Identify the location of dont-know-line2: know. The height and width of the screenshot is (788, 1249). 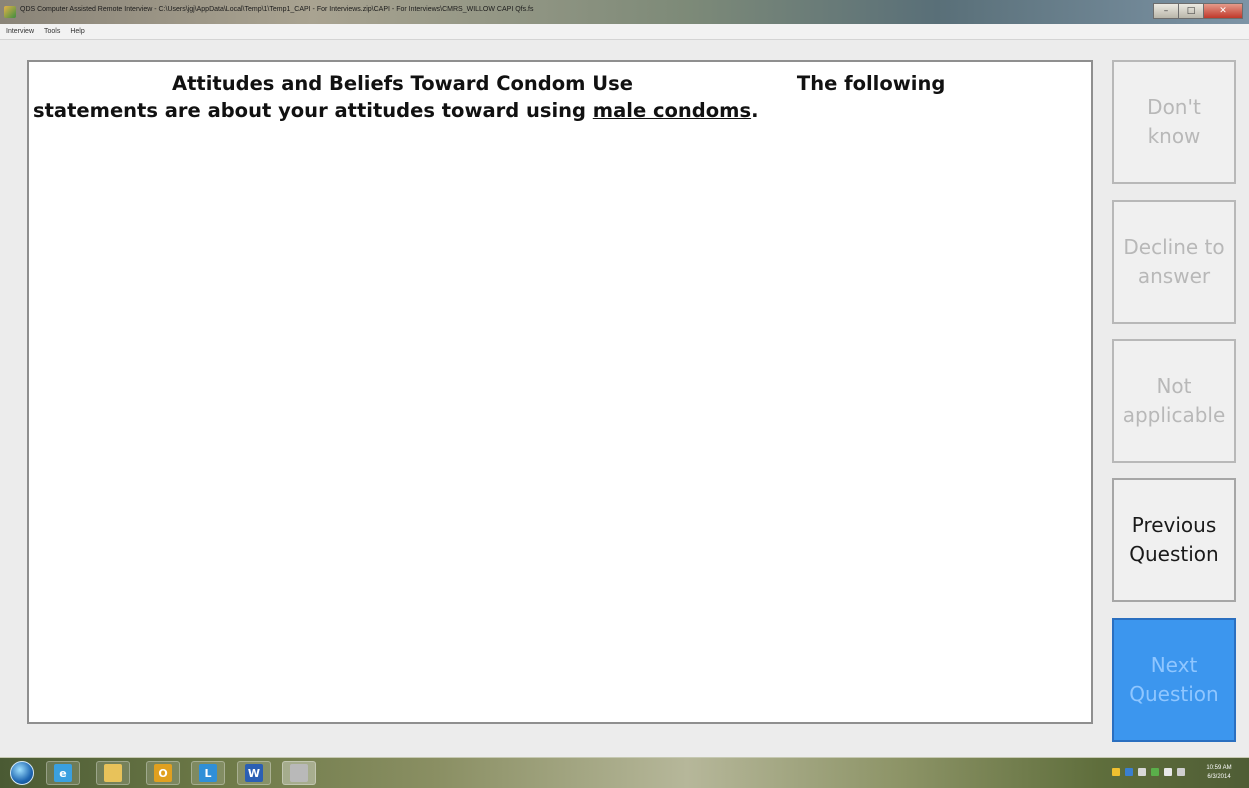
(1174, 136).